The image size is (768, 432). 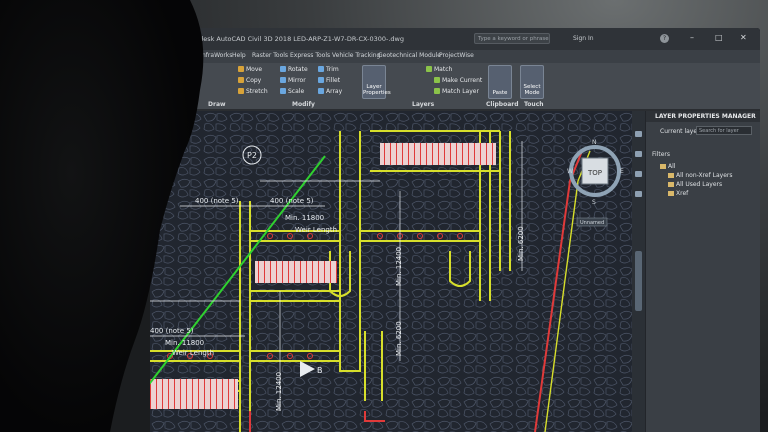 I want to click on min-12400-a: Min. 12400, so click(x=399, y=266).